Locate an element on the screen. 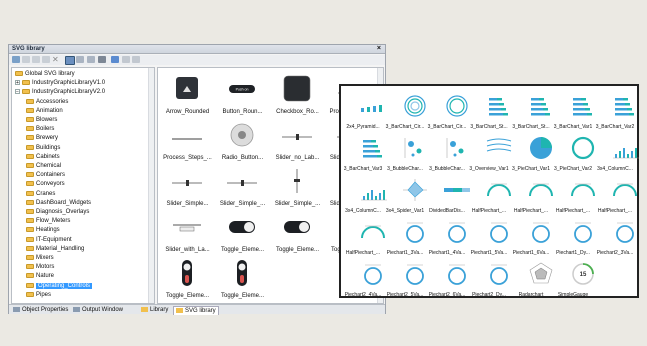 The height and width of the screenshot is (346, 647). library-icon is located at coordinates (16, 59).